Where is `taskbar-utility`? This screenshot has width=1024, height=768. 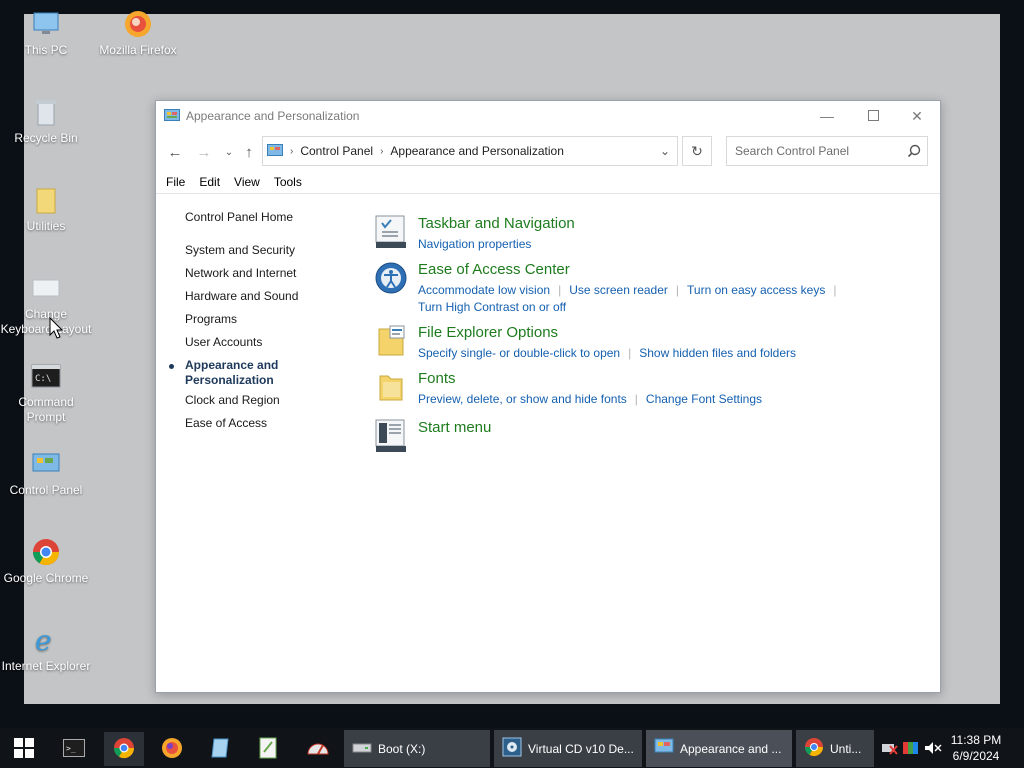
taskbar-utility is located at coordinates (318, 749).